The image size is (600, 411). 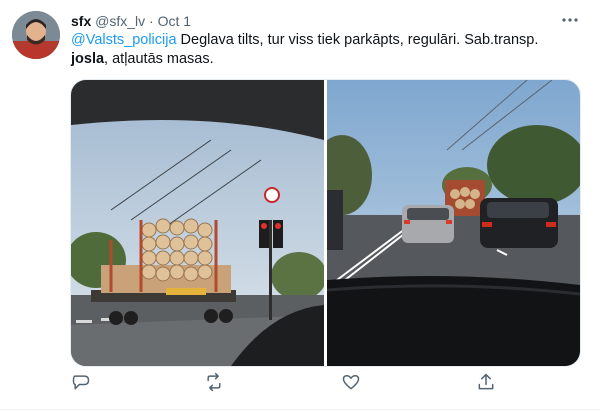 What do you see at coordinates (124, 40) in the screenshot?
I see `mention-link: @Valsts_policija` at bounding box center [124, 40].